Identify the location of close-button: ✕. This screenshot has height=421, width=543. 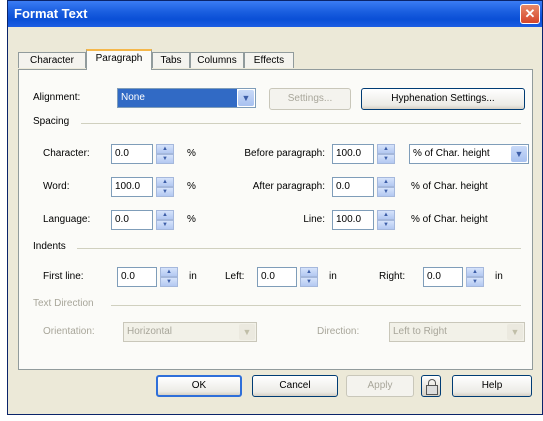
(530, 14).